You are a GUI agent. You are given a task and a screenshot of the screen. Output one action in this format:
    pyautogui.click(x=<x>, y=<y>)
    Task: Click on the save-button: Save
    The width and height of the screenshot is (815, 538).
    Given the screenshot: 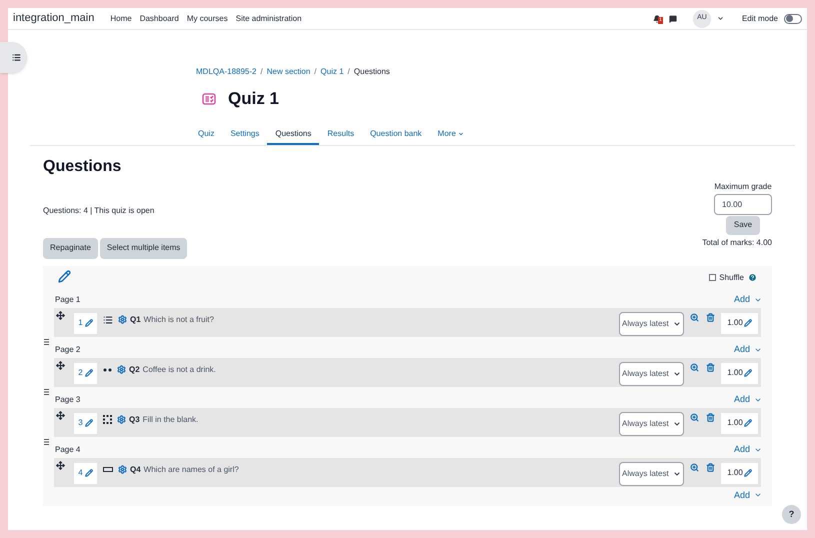 What is the action you would take?
    pyautogui.click(x=743, y=225)
    